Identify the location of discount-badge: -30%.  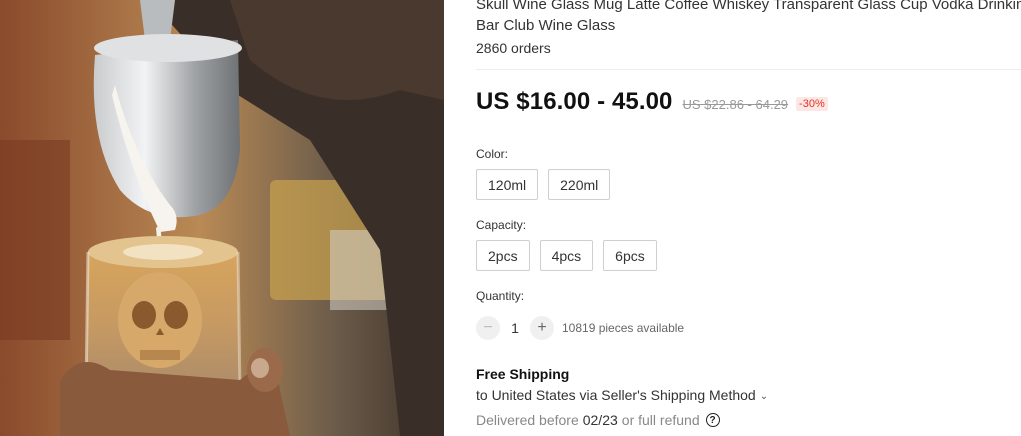
(812, 104).